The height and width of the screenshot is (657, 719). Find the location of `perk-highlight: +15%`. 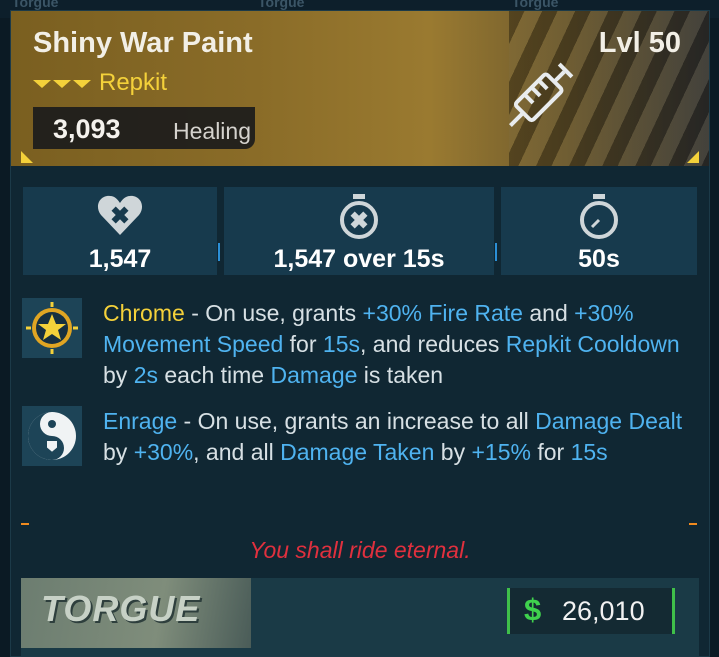

perk-highlight: +15% is located at coordinates (501, 452).